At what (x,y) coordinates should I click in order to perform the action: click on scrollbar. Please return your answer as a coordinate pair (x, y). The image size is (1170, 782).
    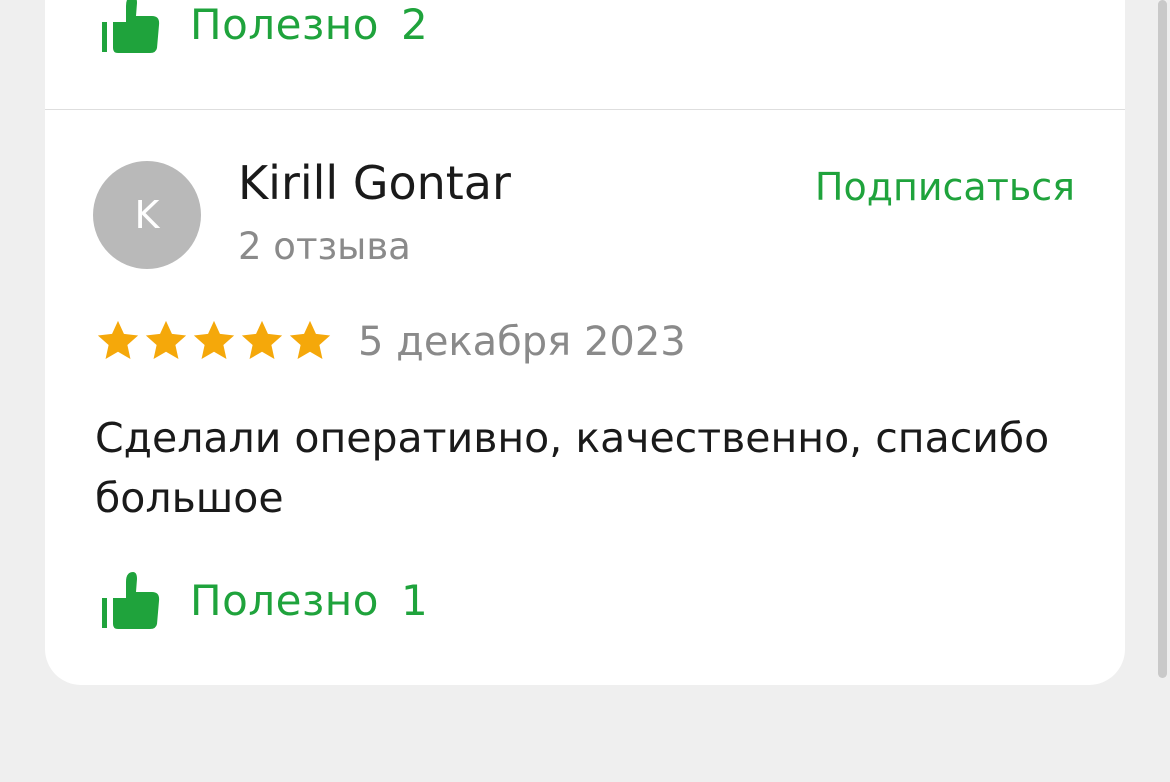
    Looking at the image, I should click on (1162, 339).